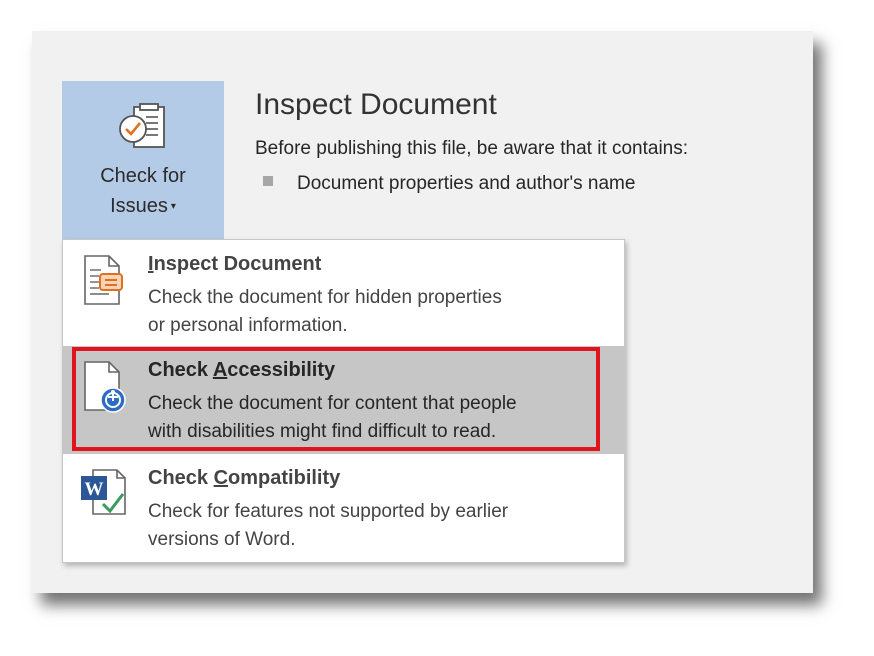  Describe the element at coordinates (242, 370) in the screenshot. I see `menu-item-title: Check Accessibility` at that location.